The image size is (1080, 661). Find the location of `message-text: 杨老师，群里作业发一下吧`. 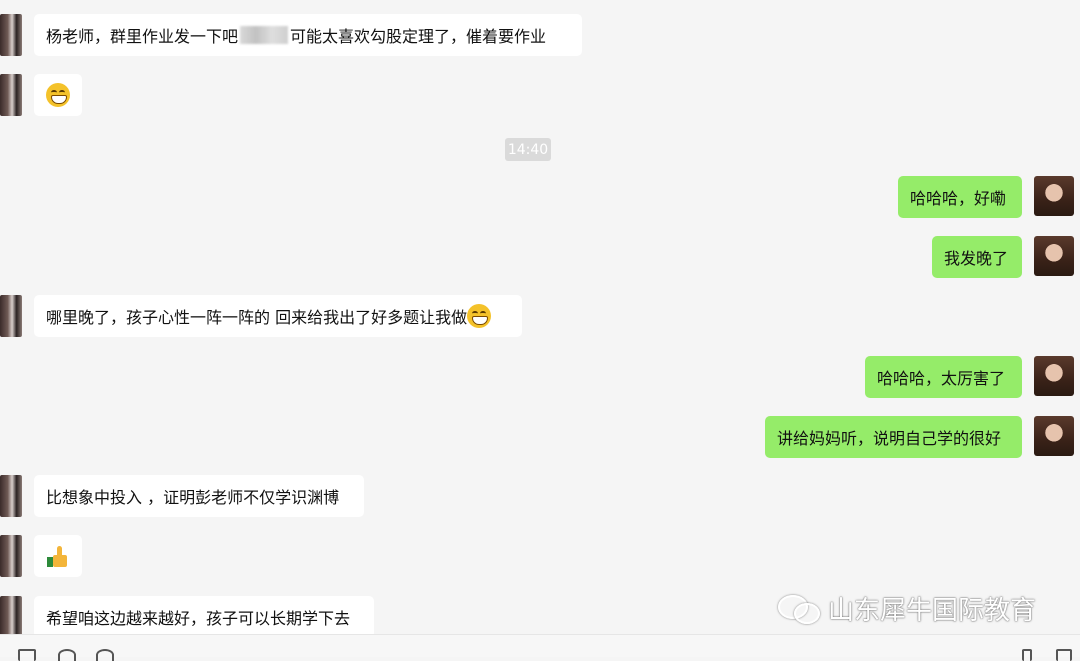

message-text: 杨老师，群里作业发一下吧 is located at coordinates (142, 36).